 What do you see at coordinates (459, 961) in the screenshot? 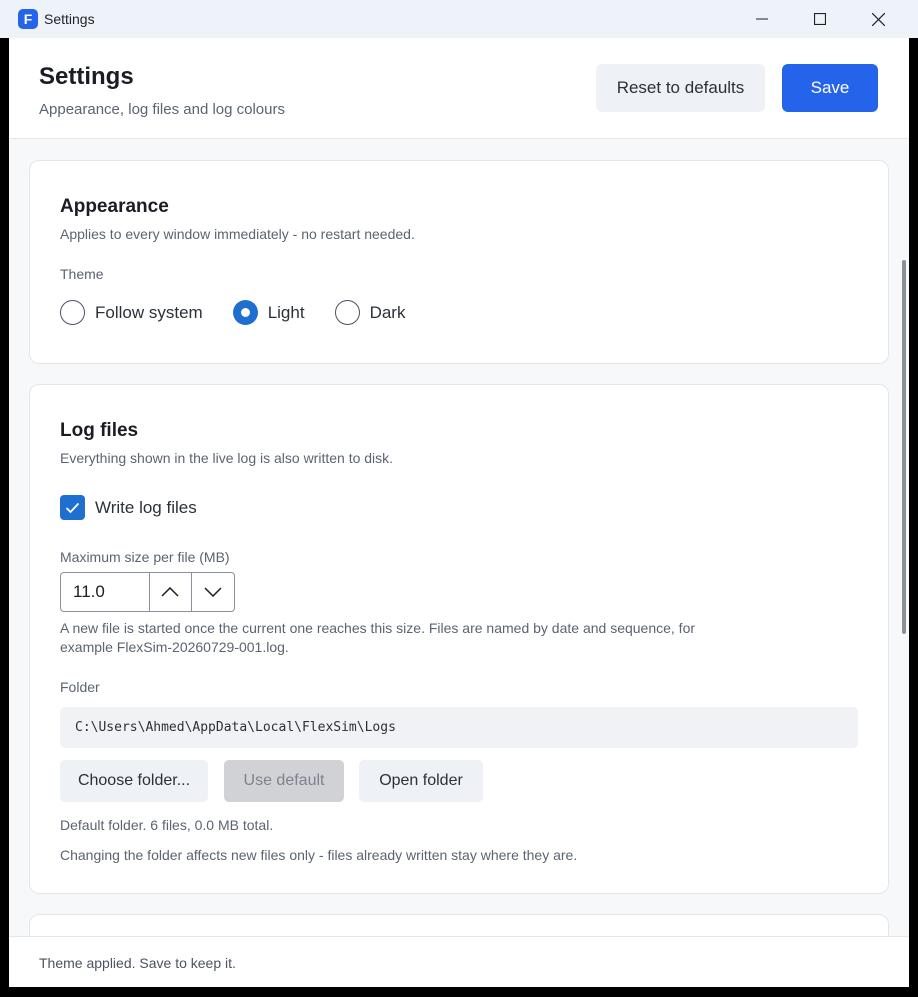
I see `status-bar: Theme applied. Save to keep it.` at bounding box center [459, 961].